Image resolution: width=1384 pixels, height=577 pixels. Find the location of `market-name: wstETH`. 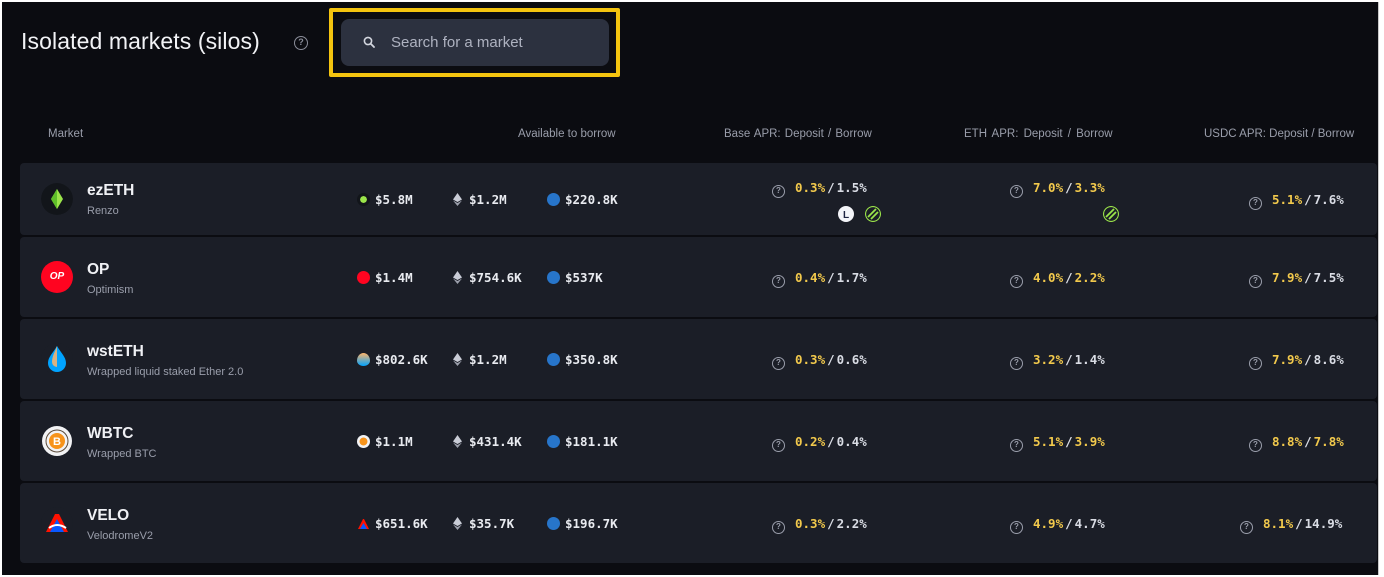

market-name: wstETH is located at coordinates (115, 351).